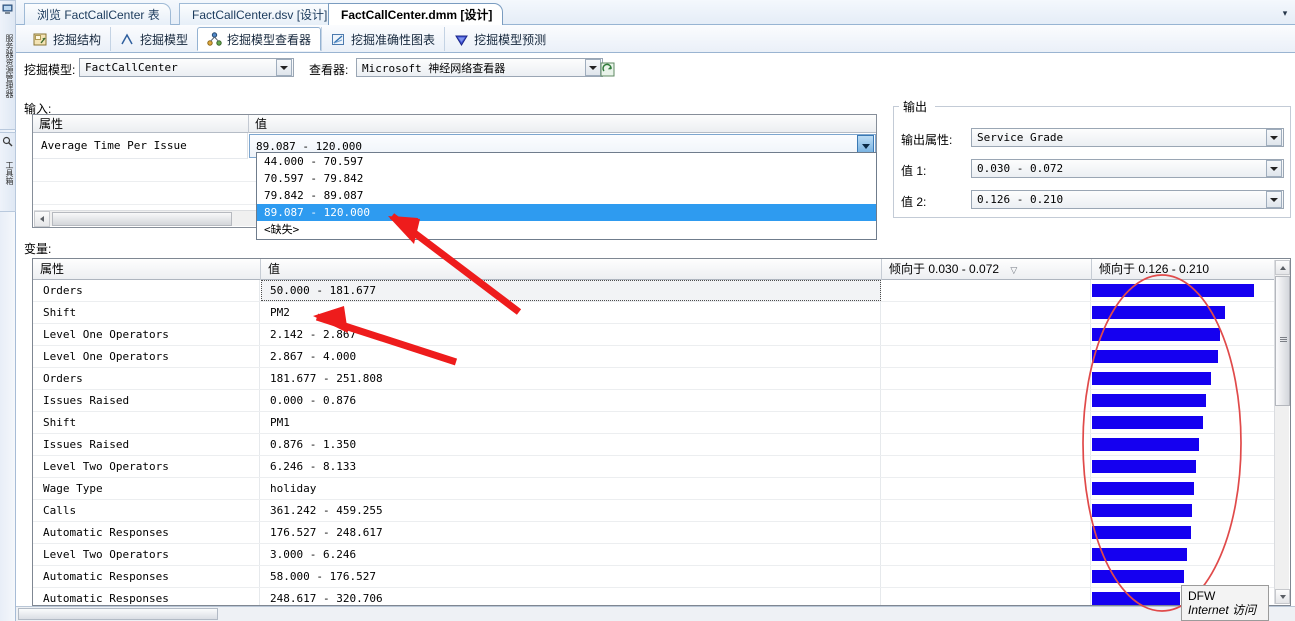 This screenshot has width=1295, height=621. Describe the element at coordinates (653, 445) in the screenshot. I see `table-row: Issues Raised 0.876 - 1.350` at that location.